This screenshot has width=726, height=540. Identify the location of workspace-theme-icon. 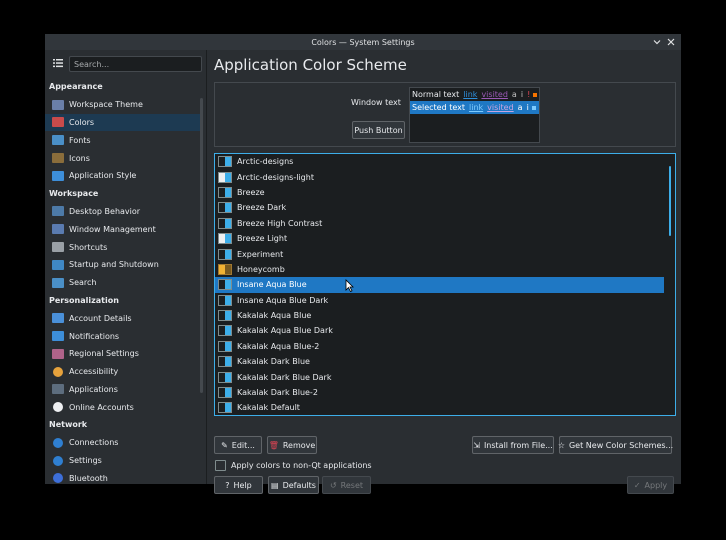
(58, 104).